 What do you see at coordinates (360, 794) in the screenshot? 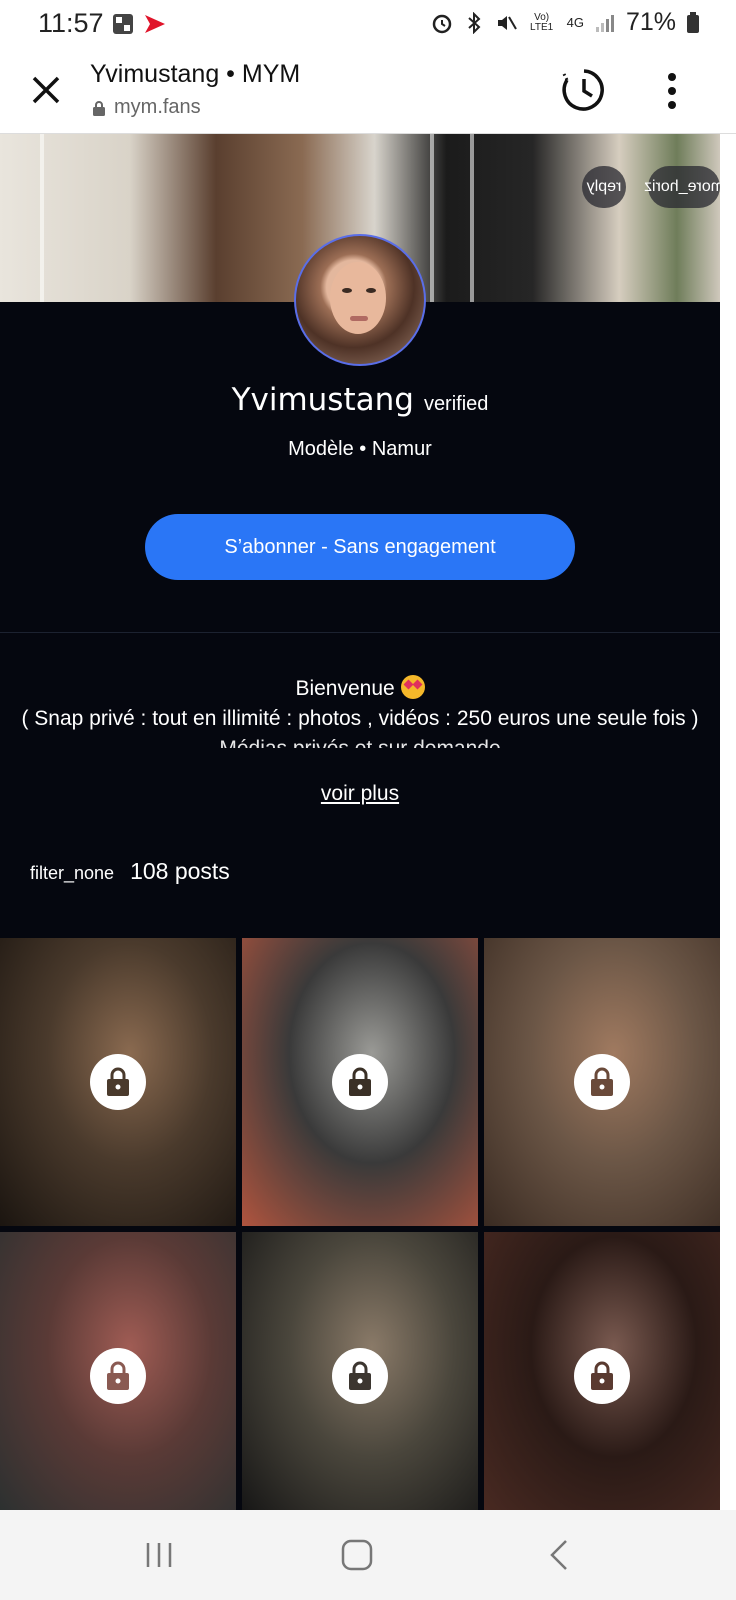
I see `see-more-link: voir plus` at bounding box center [360, 794].